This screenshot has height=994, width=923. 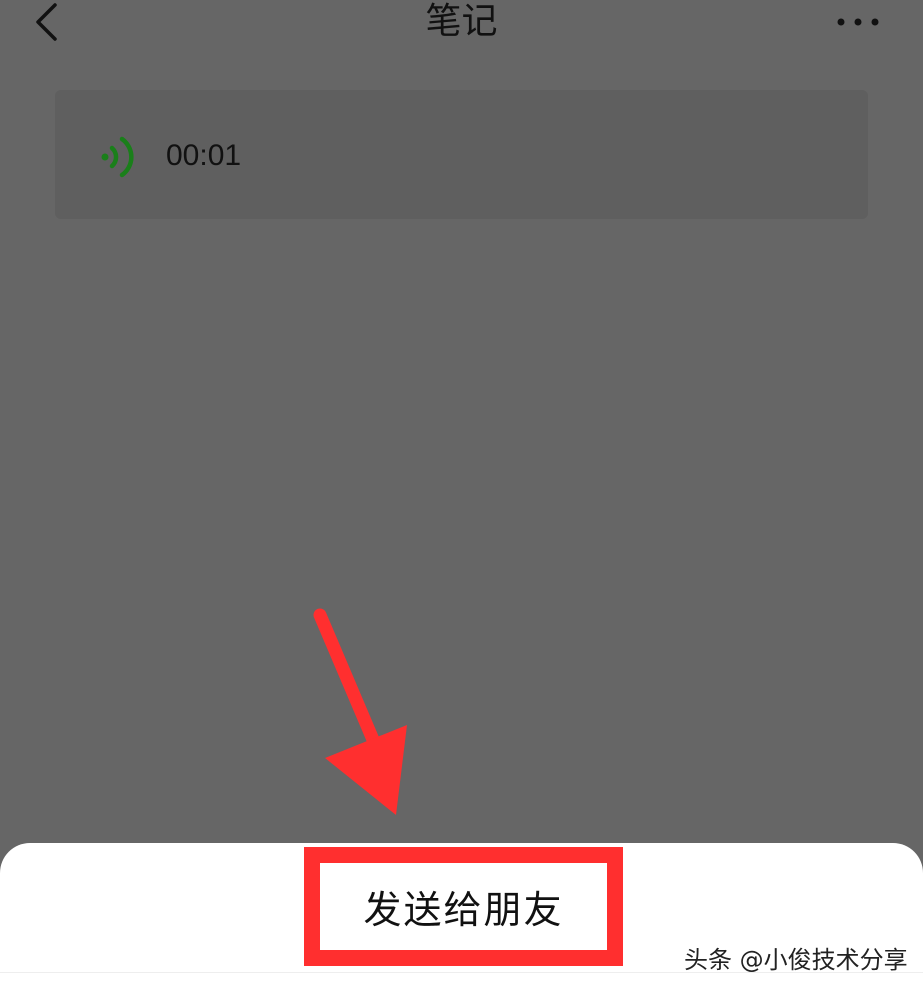 I want to click on header-bar: 笔记, so click(x=461, y=25).